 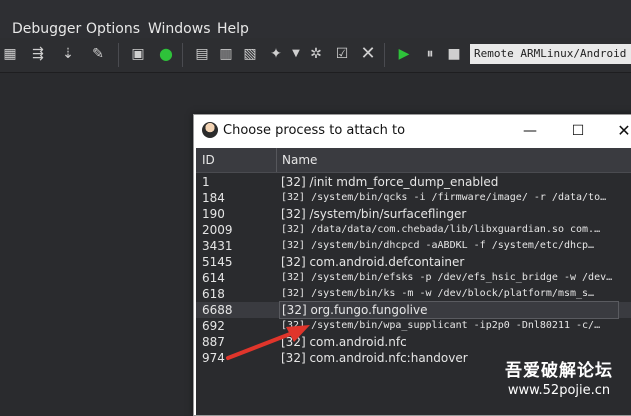 I want to click on watermark: 吾爱破解论坛 www.52pojie.cn, so click(x=559, y=377).